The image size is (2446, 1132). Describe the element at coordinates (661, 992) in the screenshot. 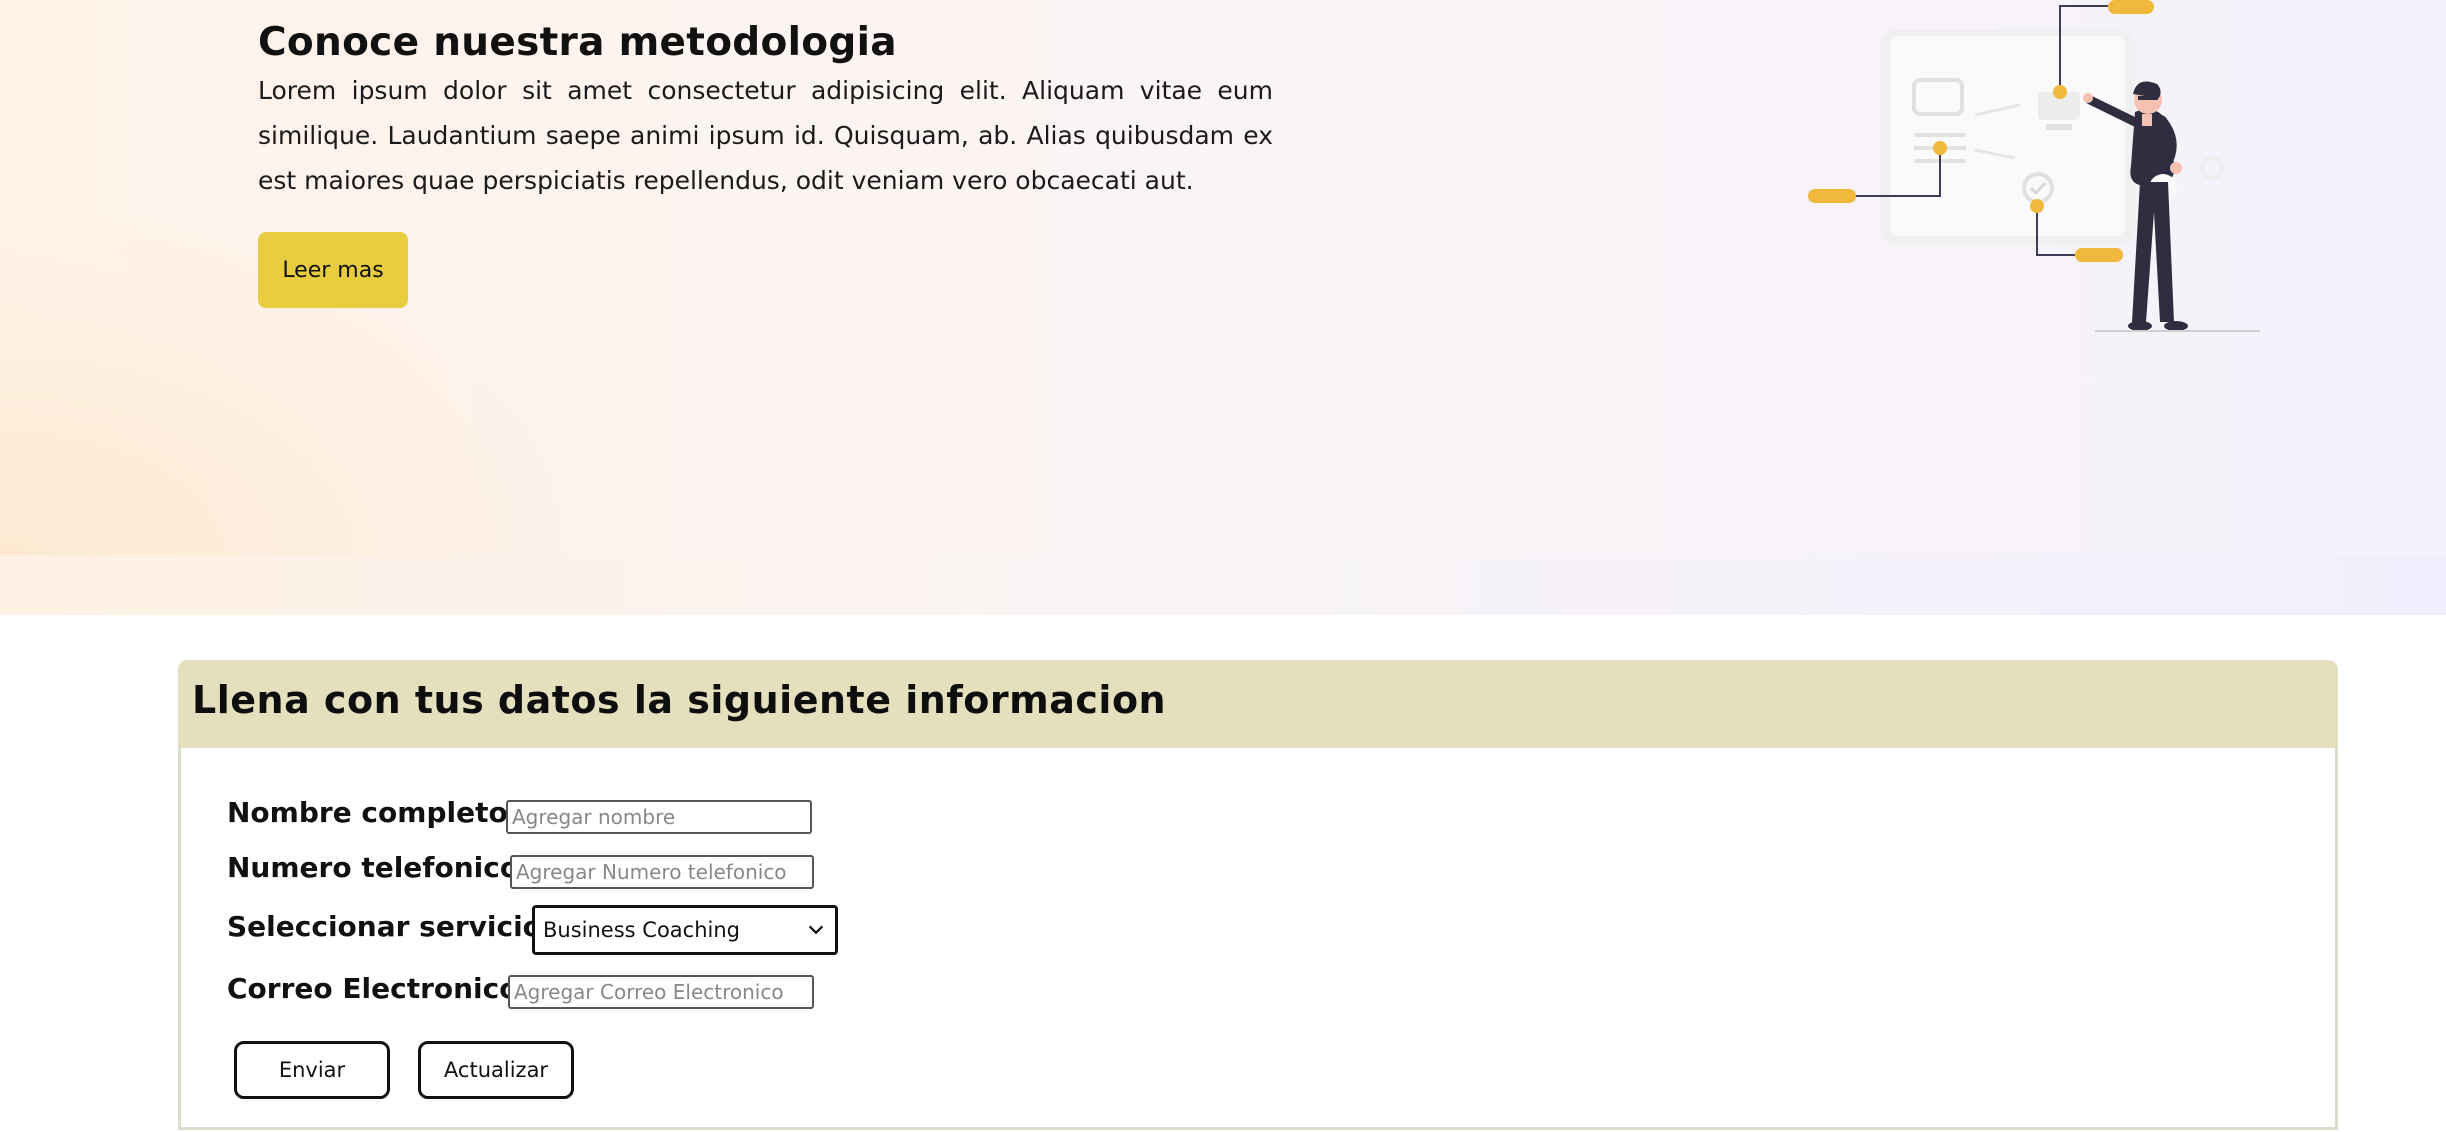

I see `email-input` at that location.